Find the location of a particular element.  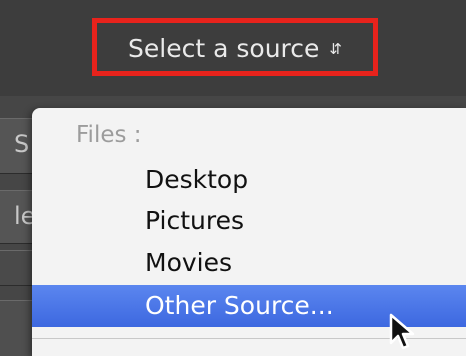

menu-group-heading-files: Files : is located at coordinates (109, 135).